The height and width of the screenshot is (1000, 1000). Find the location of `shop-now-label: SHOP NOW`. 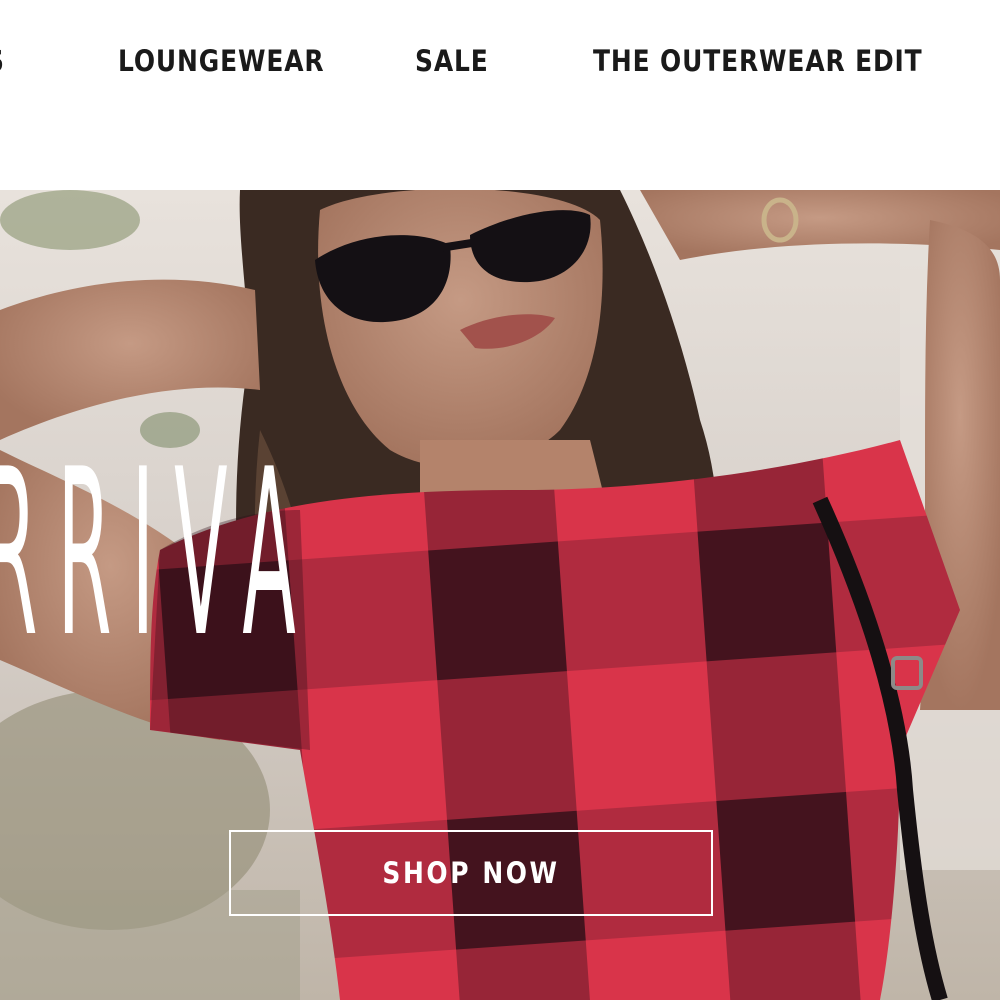

shop-now-label: SHOP NOW is located at coordinates (471, 873).